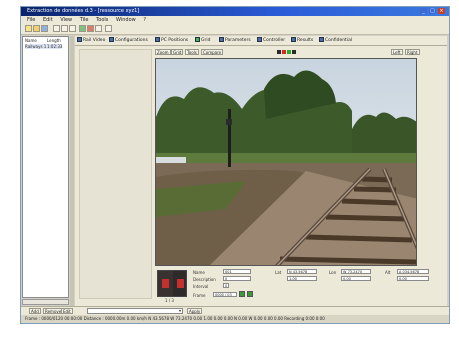  I want to click on file-list-header: Name Length, so click(43, 40).